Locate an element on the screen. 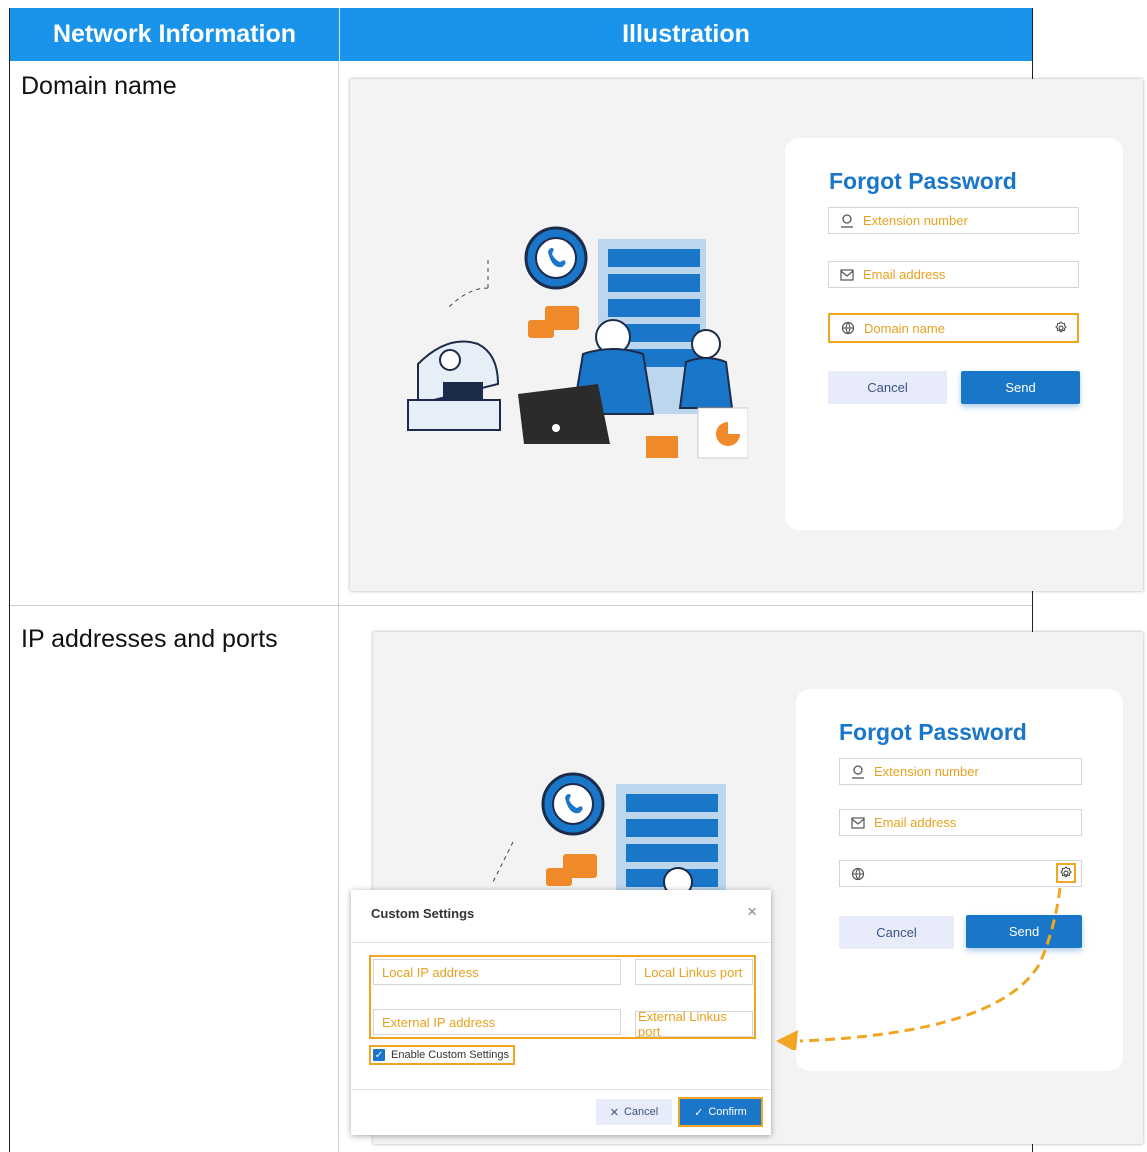  dialog-confirm-button: ✓ Confirm is located at coordinates (720, 1112).